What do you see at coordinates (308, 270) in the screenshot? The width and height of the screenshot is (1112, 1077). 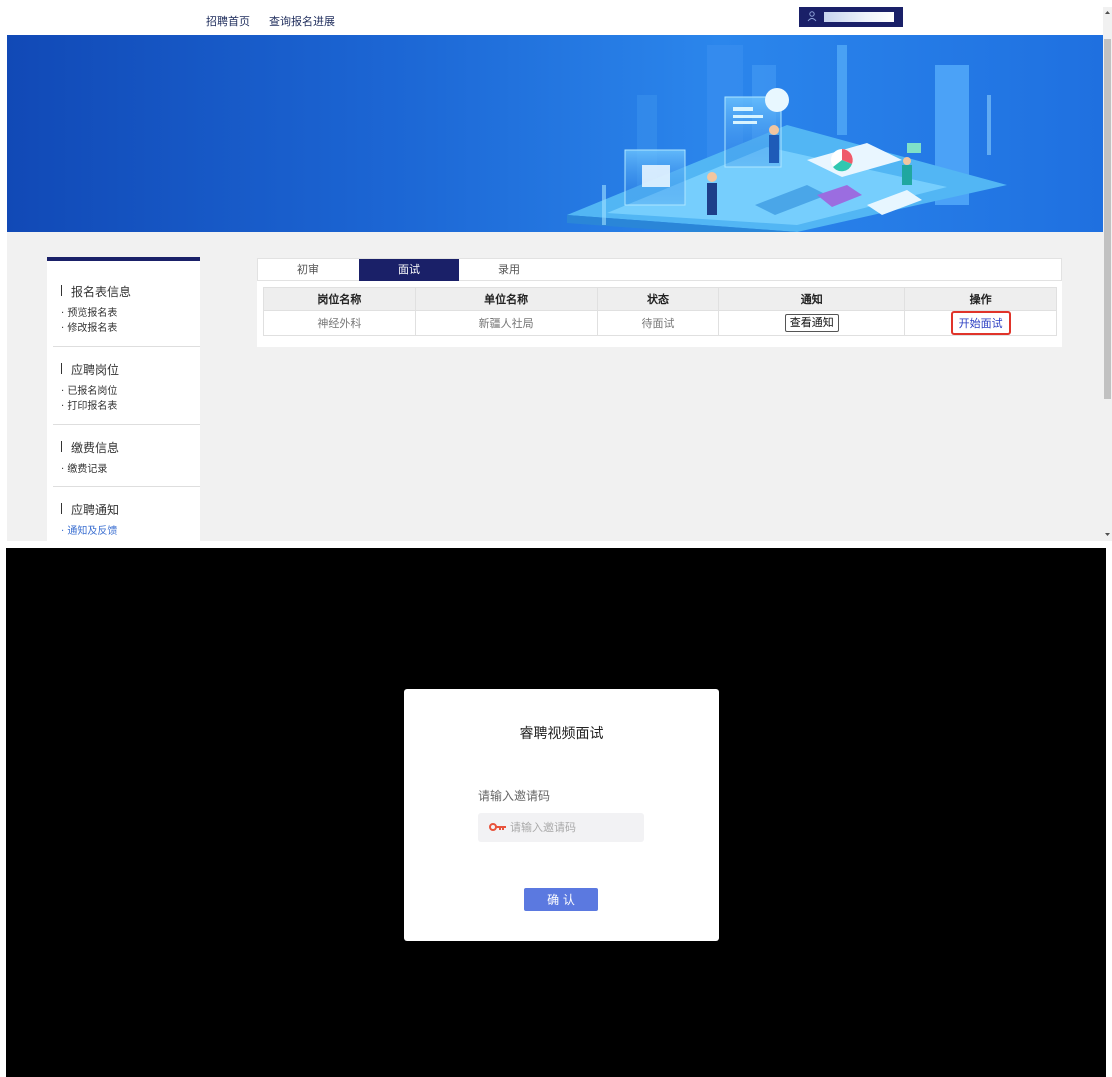 I see `tab-preliminary-review: 初审` at bounding box center [308, 270].